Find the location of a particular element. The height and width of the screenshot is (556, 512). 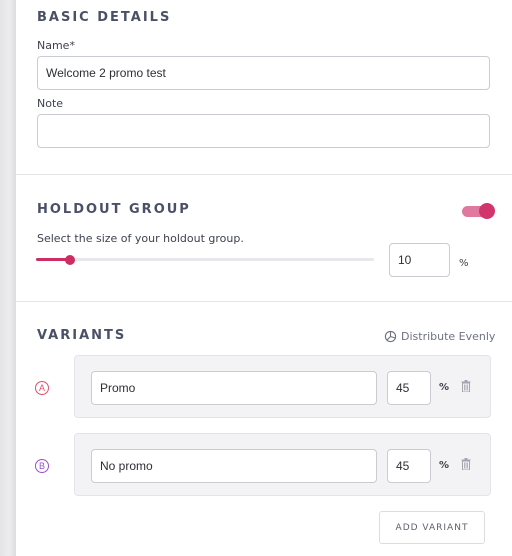

note-label: Note is located at coordinates (50, 103).